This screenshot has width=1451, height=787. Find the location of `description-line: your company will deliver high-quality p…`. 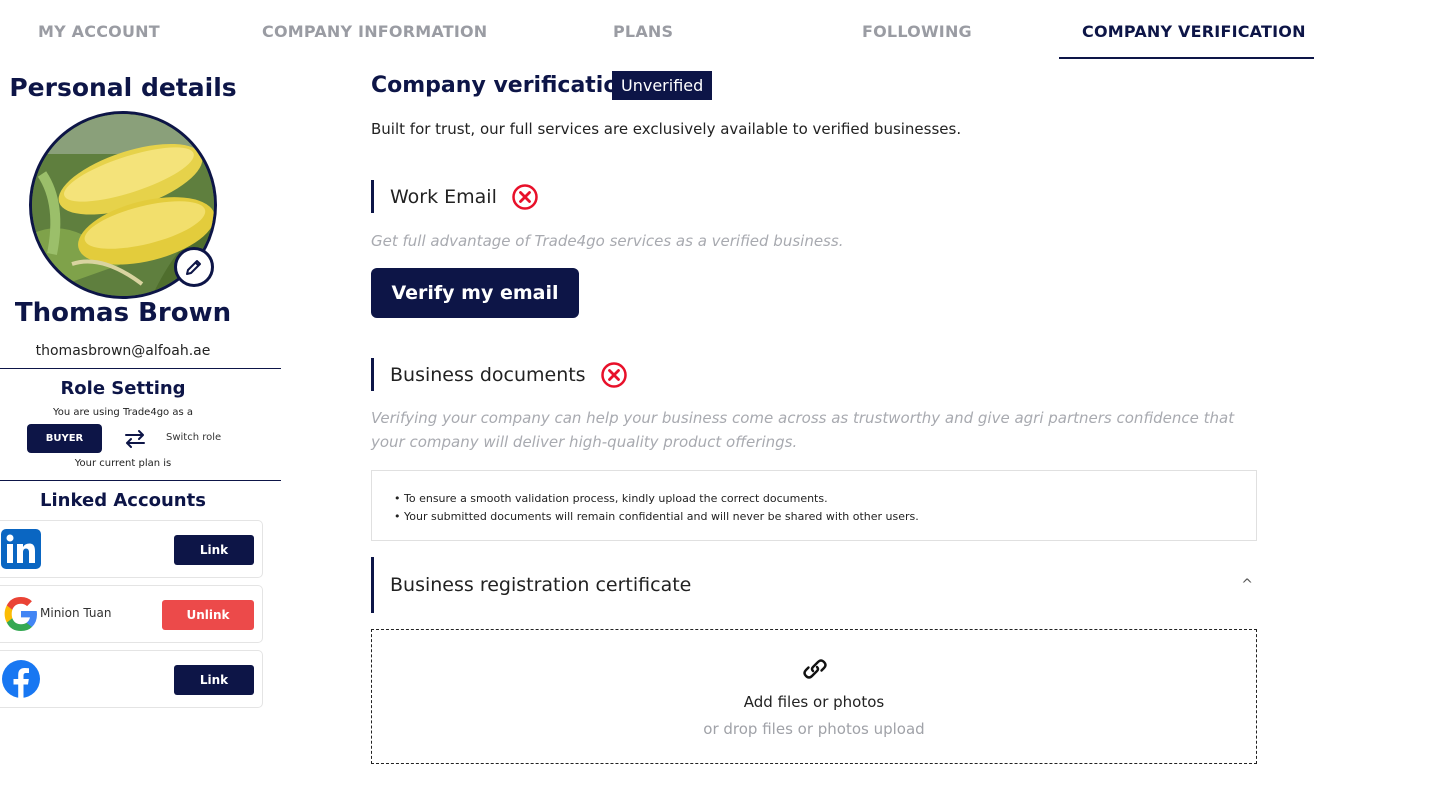

description-line: your company will deliver high-quality p… is located at coordinates (584, 442).